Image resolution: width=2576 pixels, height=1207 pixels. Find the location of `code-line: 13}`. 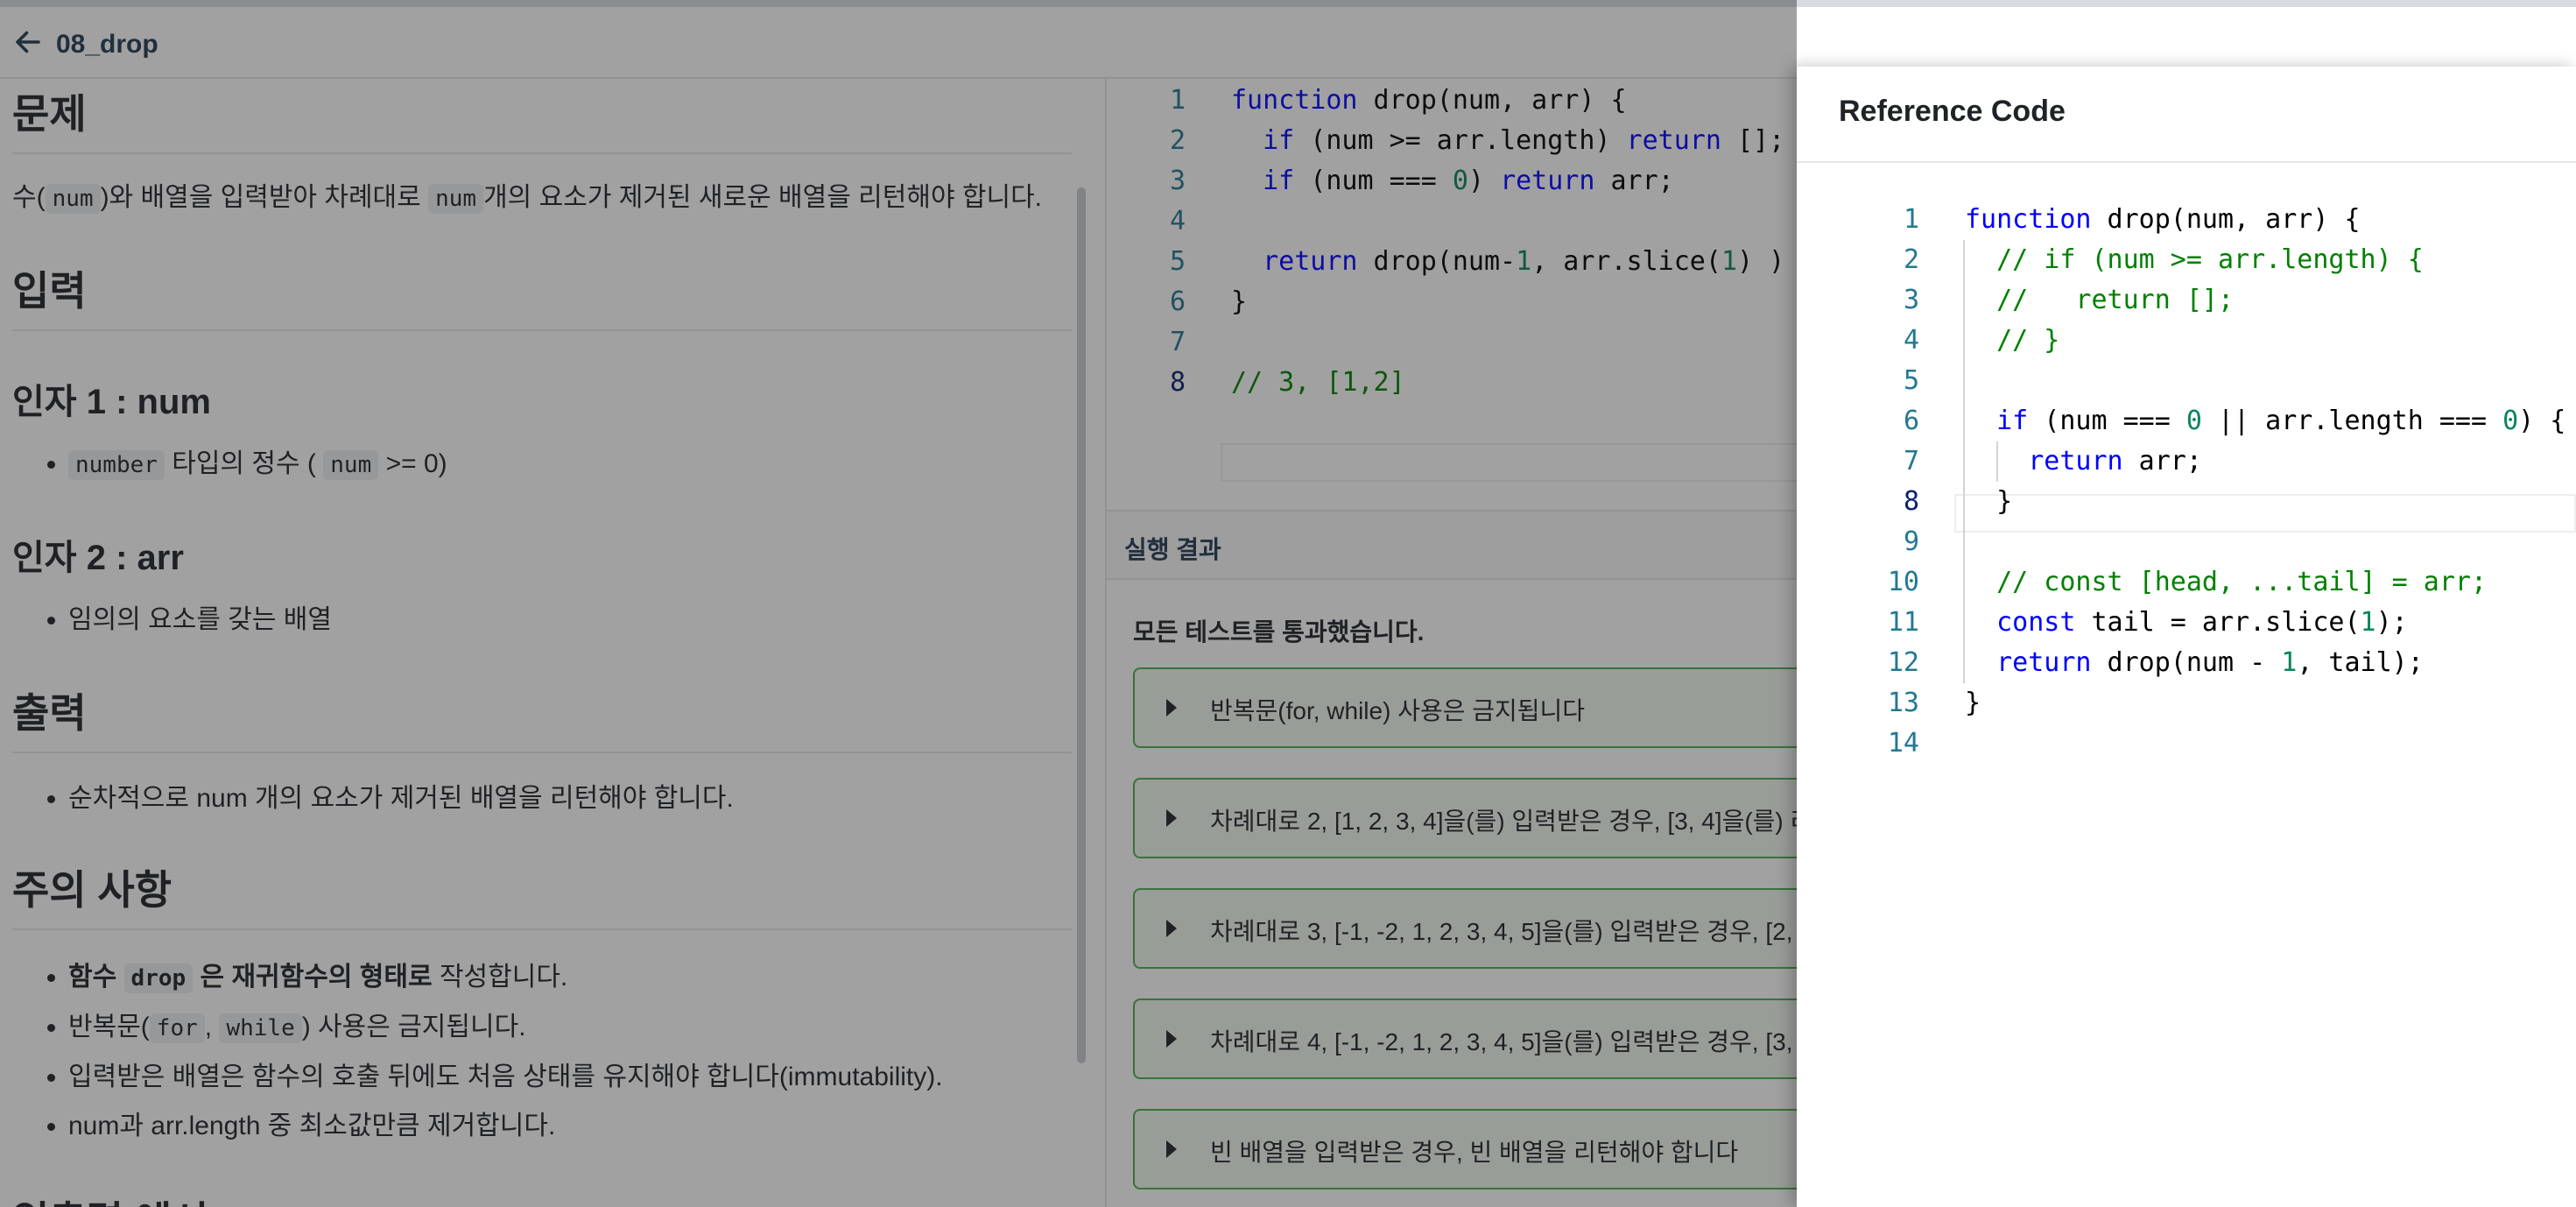

code-line: 13} is located at coordinates (2186, 703).